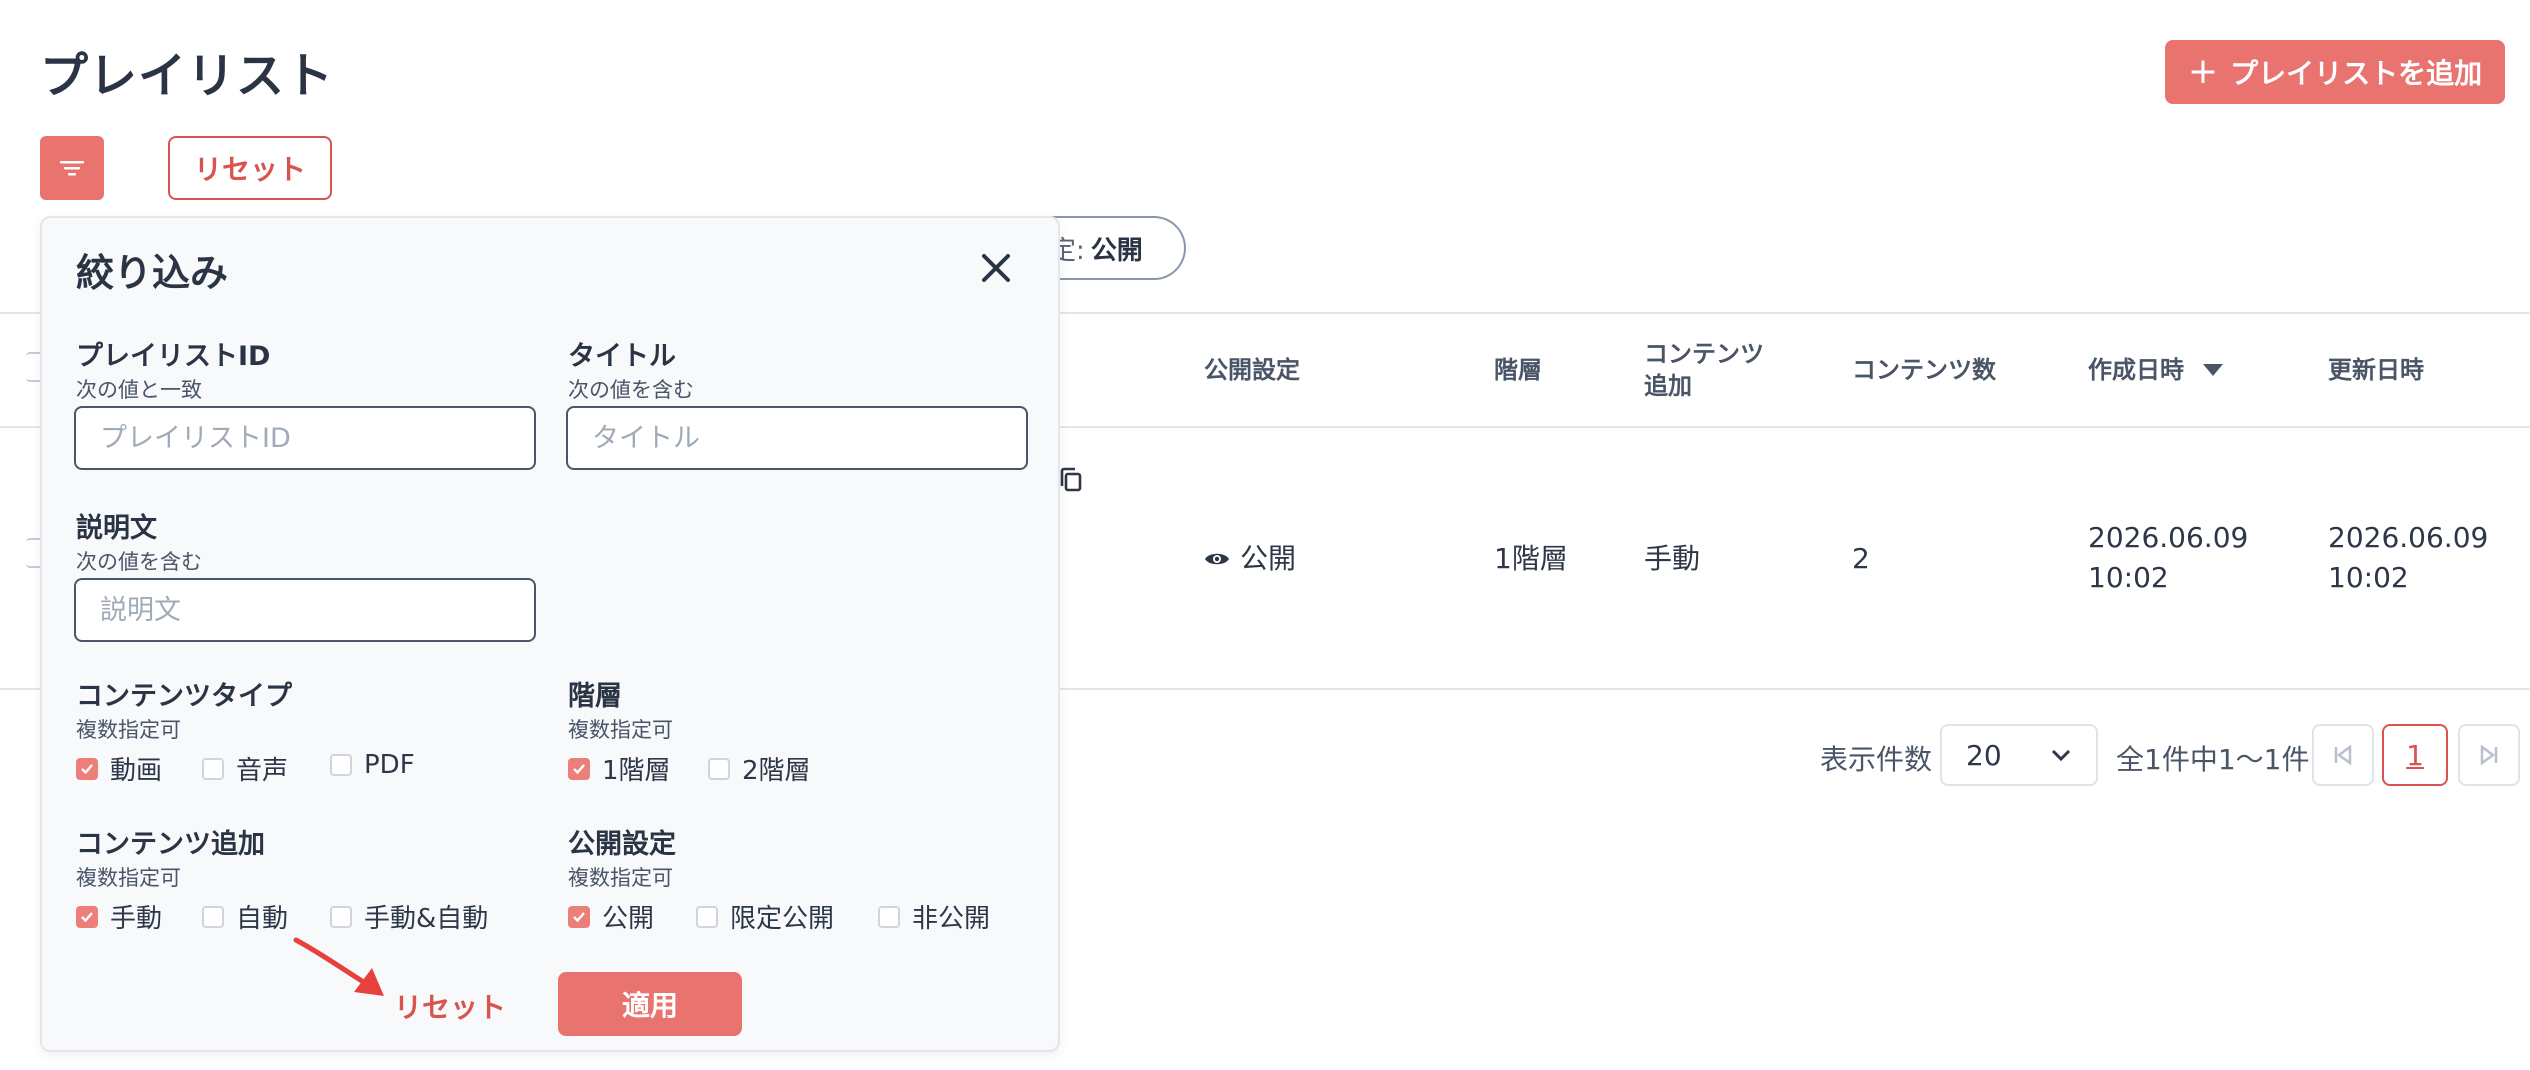 The image size is (2530, 1070). What do you see at coordinates (2019, 755) in the screenshot?
I see `per-page-select: 20` at bounding box center [2019, 755].